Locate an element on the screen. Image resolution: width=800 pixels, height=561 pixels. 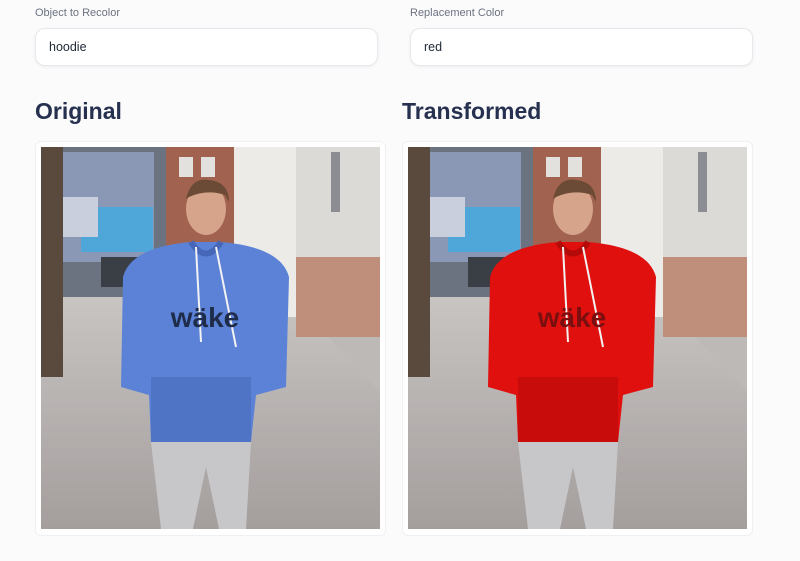
transformed-hoodie-print: wäke is located at coordinates (572, 317).